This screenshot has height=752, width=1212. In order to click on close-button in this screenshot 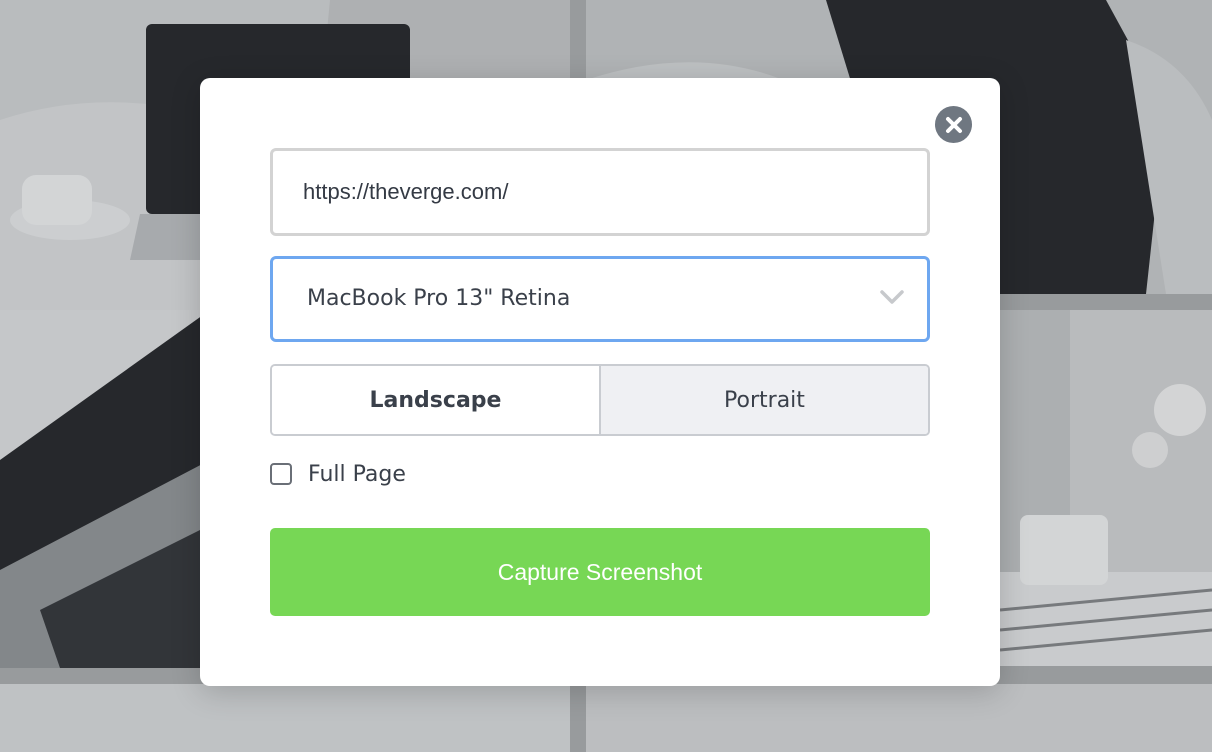, I will do `click(953, 124)`.